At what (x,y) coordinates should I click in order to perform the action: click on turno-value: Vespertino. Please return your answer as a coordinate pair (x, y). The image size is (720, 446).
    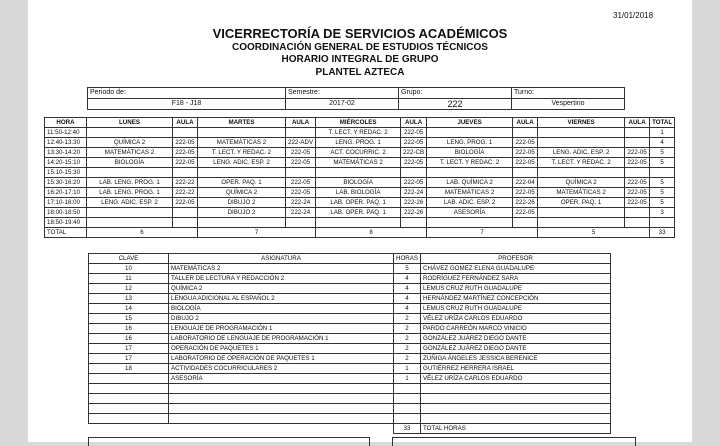
    Looking at the image, I should click on (568, 104).